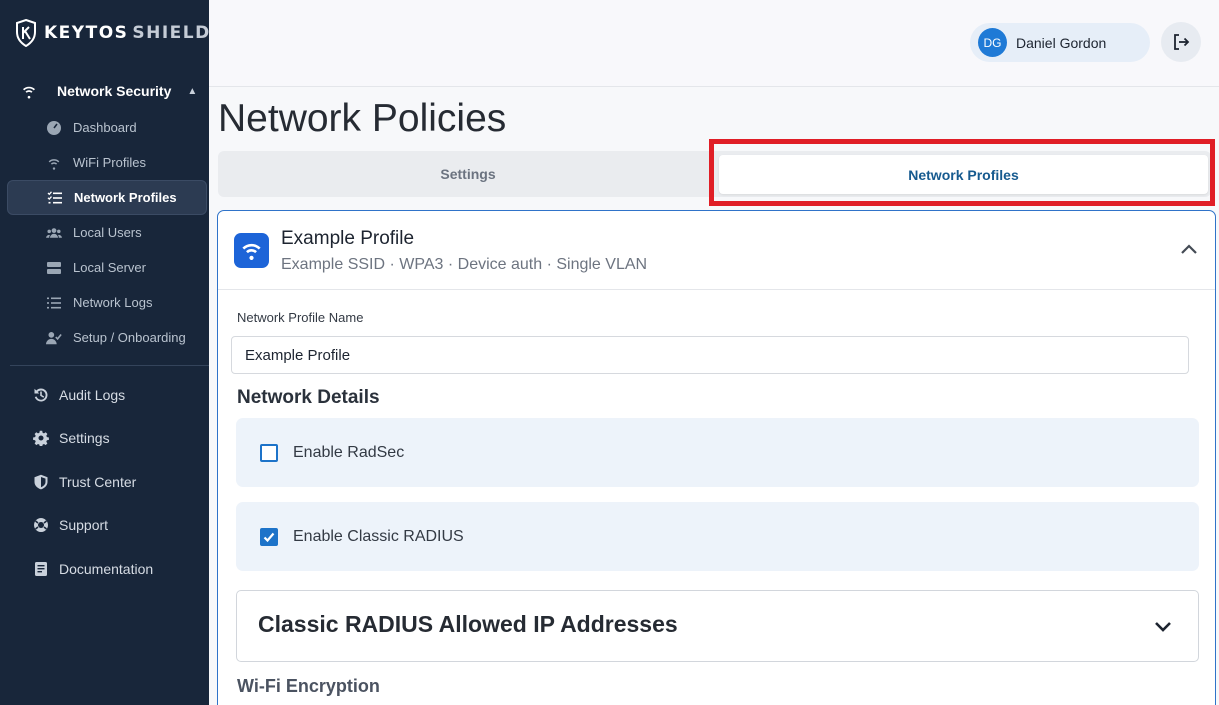 The height and width of the screenshot is (705, 1219). I want to click on shield-icon, so click(41, 482).